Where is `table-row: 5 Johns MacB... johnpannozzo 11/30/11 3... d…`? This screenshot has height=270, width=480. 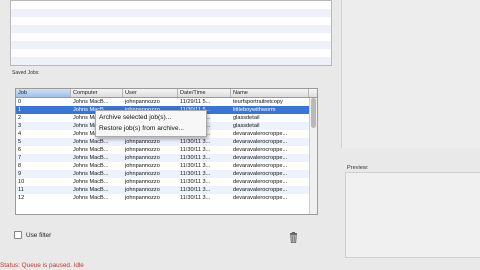 table-row: 5 Johns MacB... johnpannozzo 11/30/11 3... d… is located at coordinates (166, 142).